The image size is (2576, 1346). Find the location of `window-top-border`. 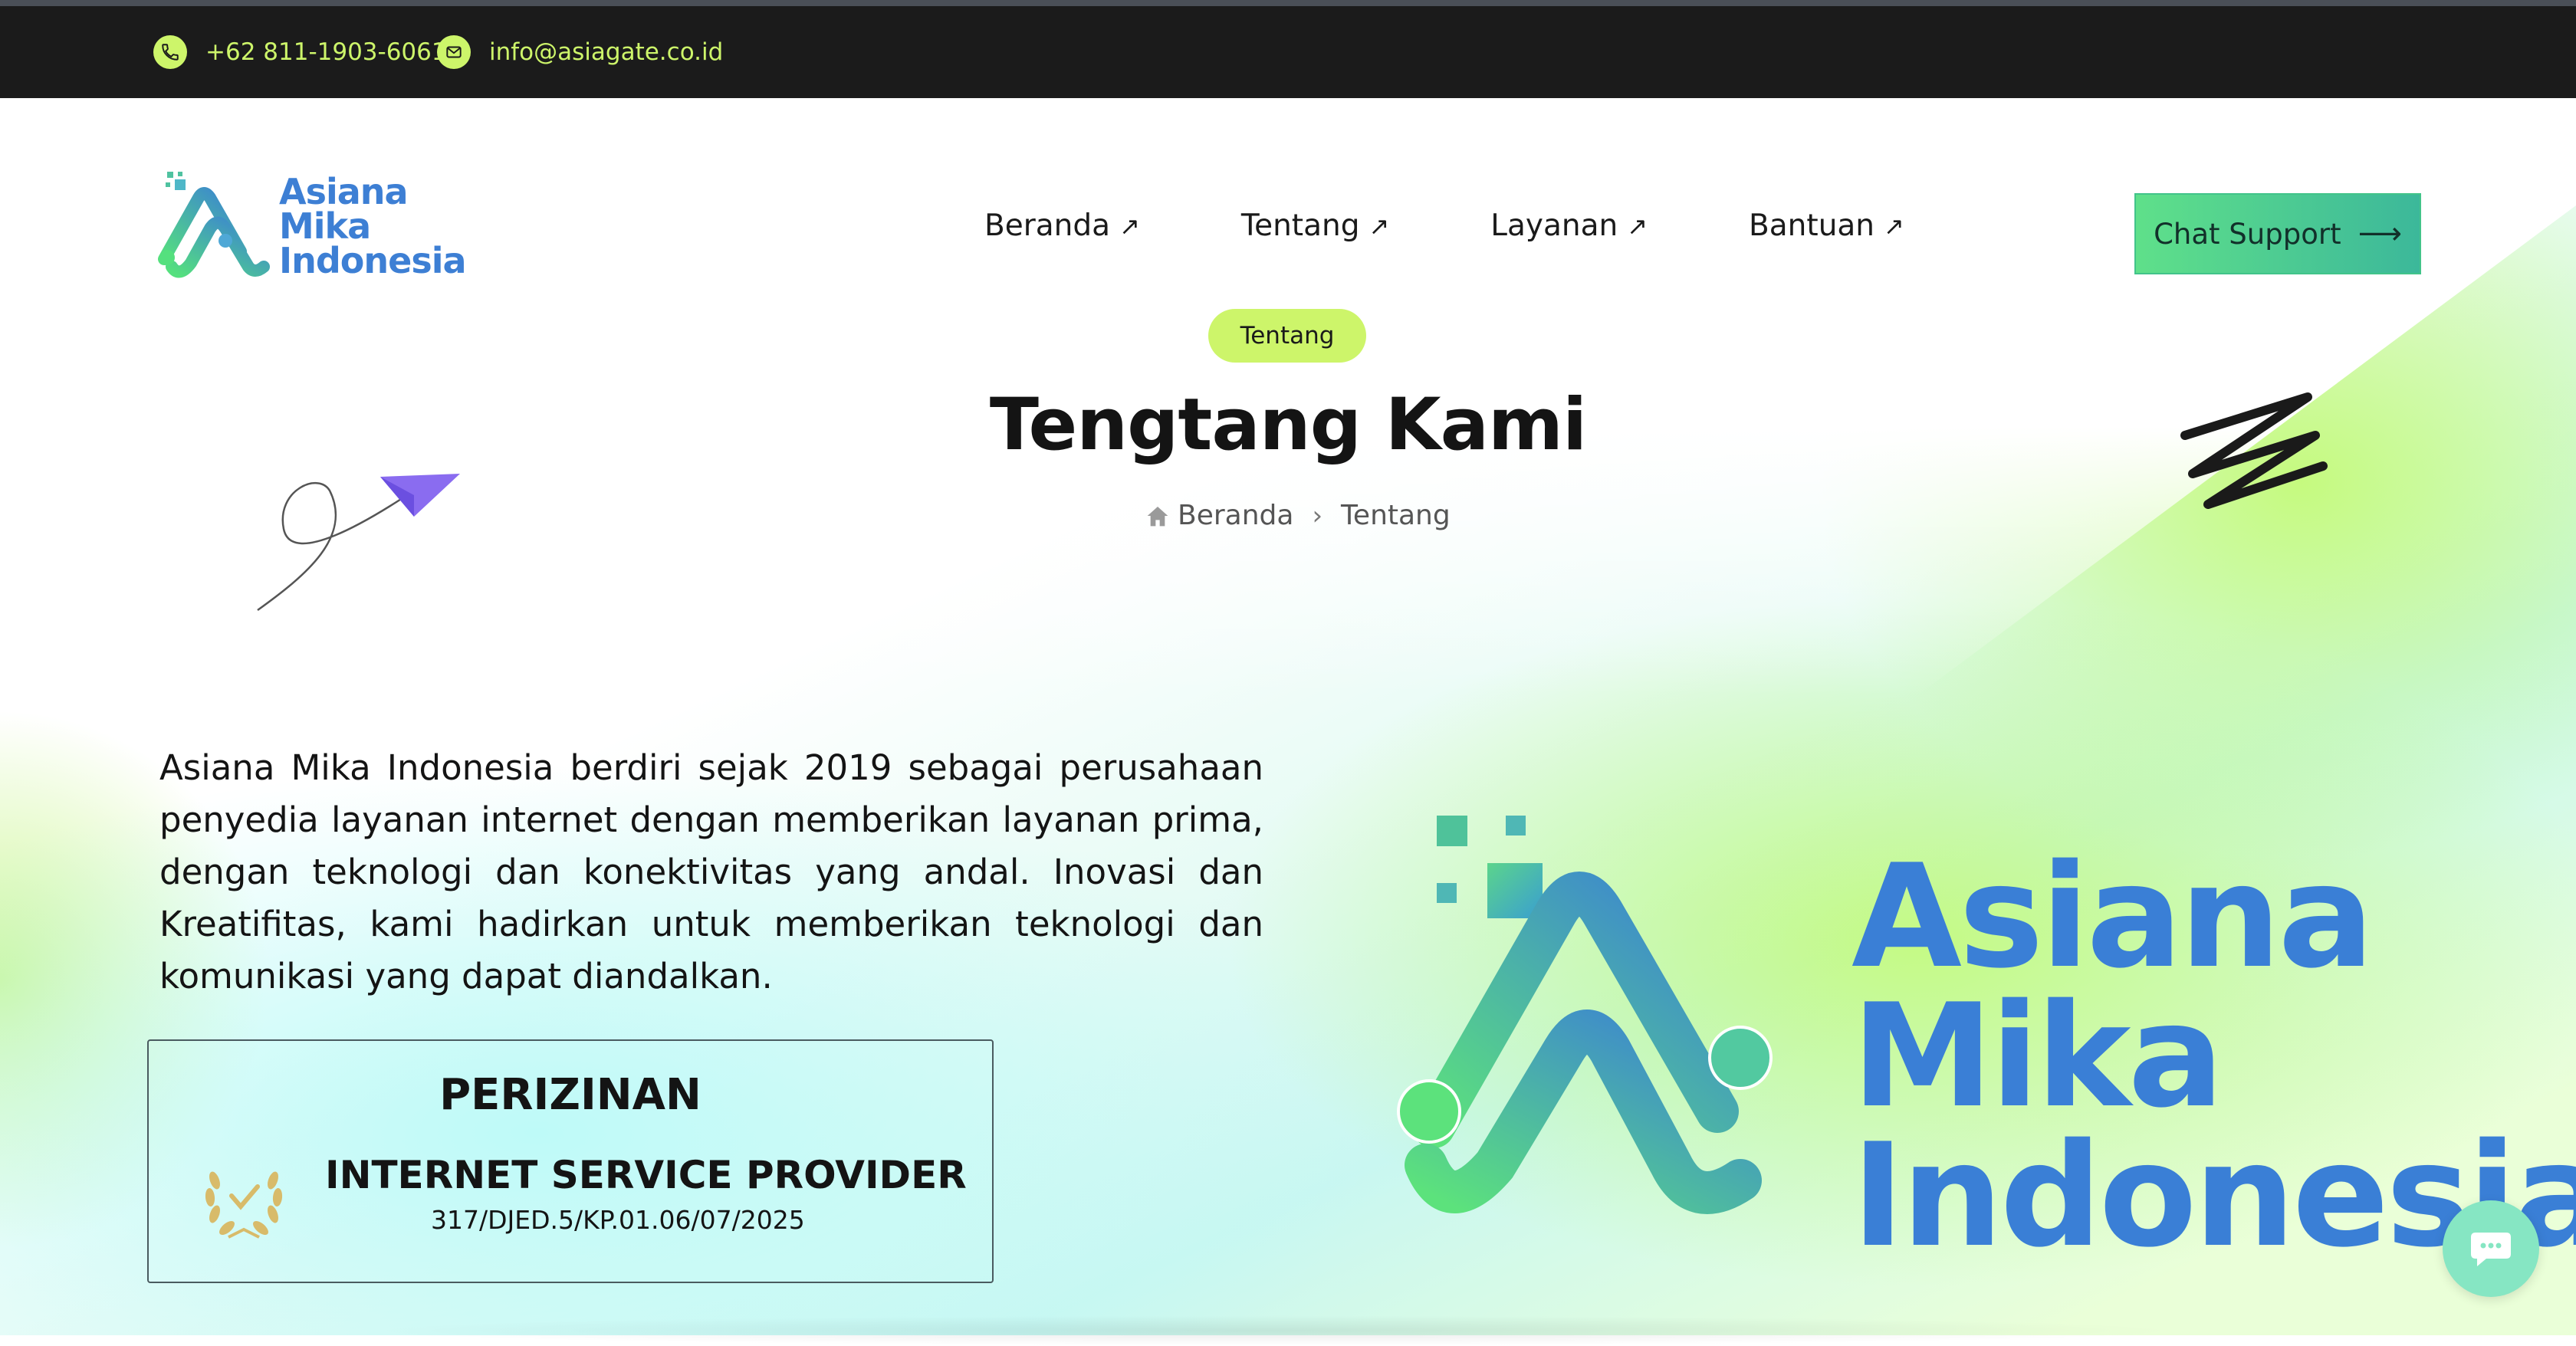

window-top-border is located at coordinates (1288, 3).